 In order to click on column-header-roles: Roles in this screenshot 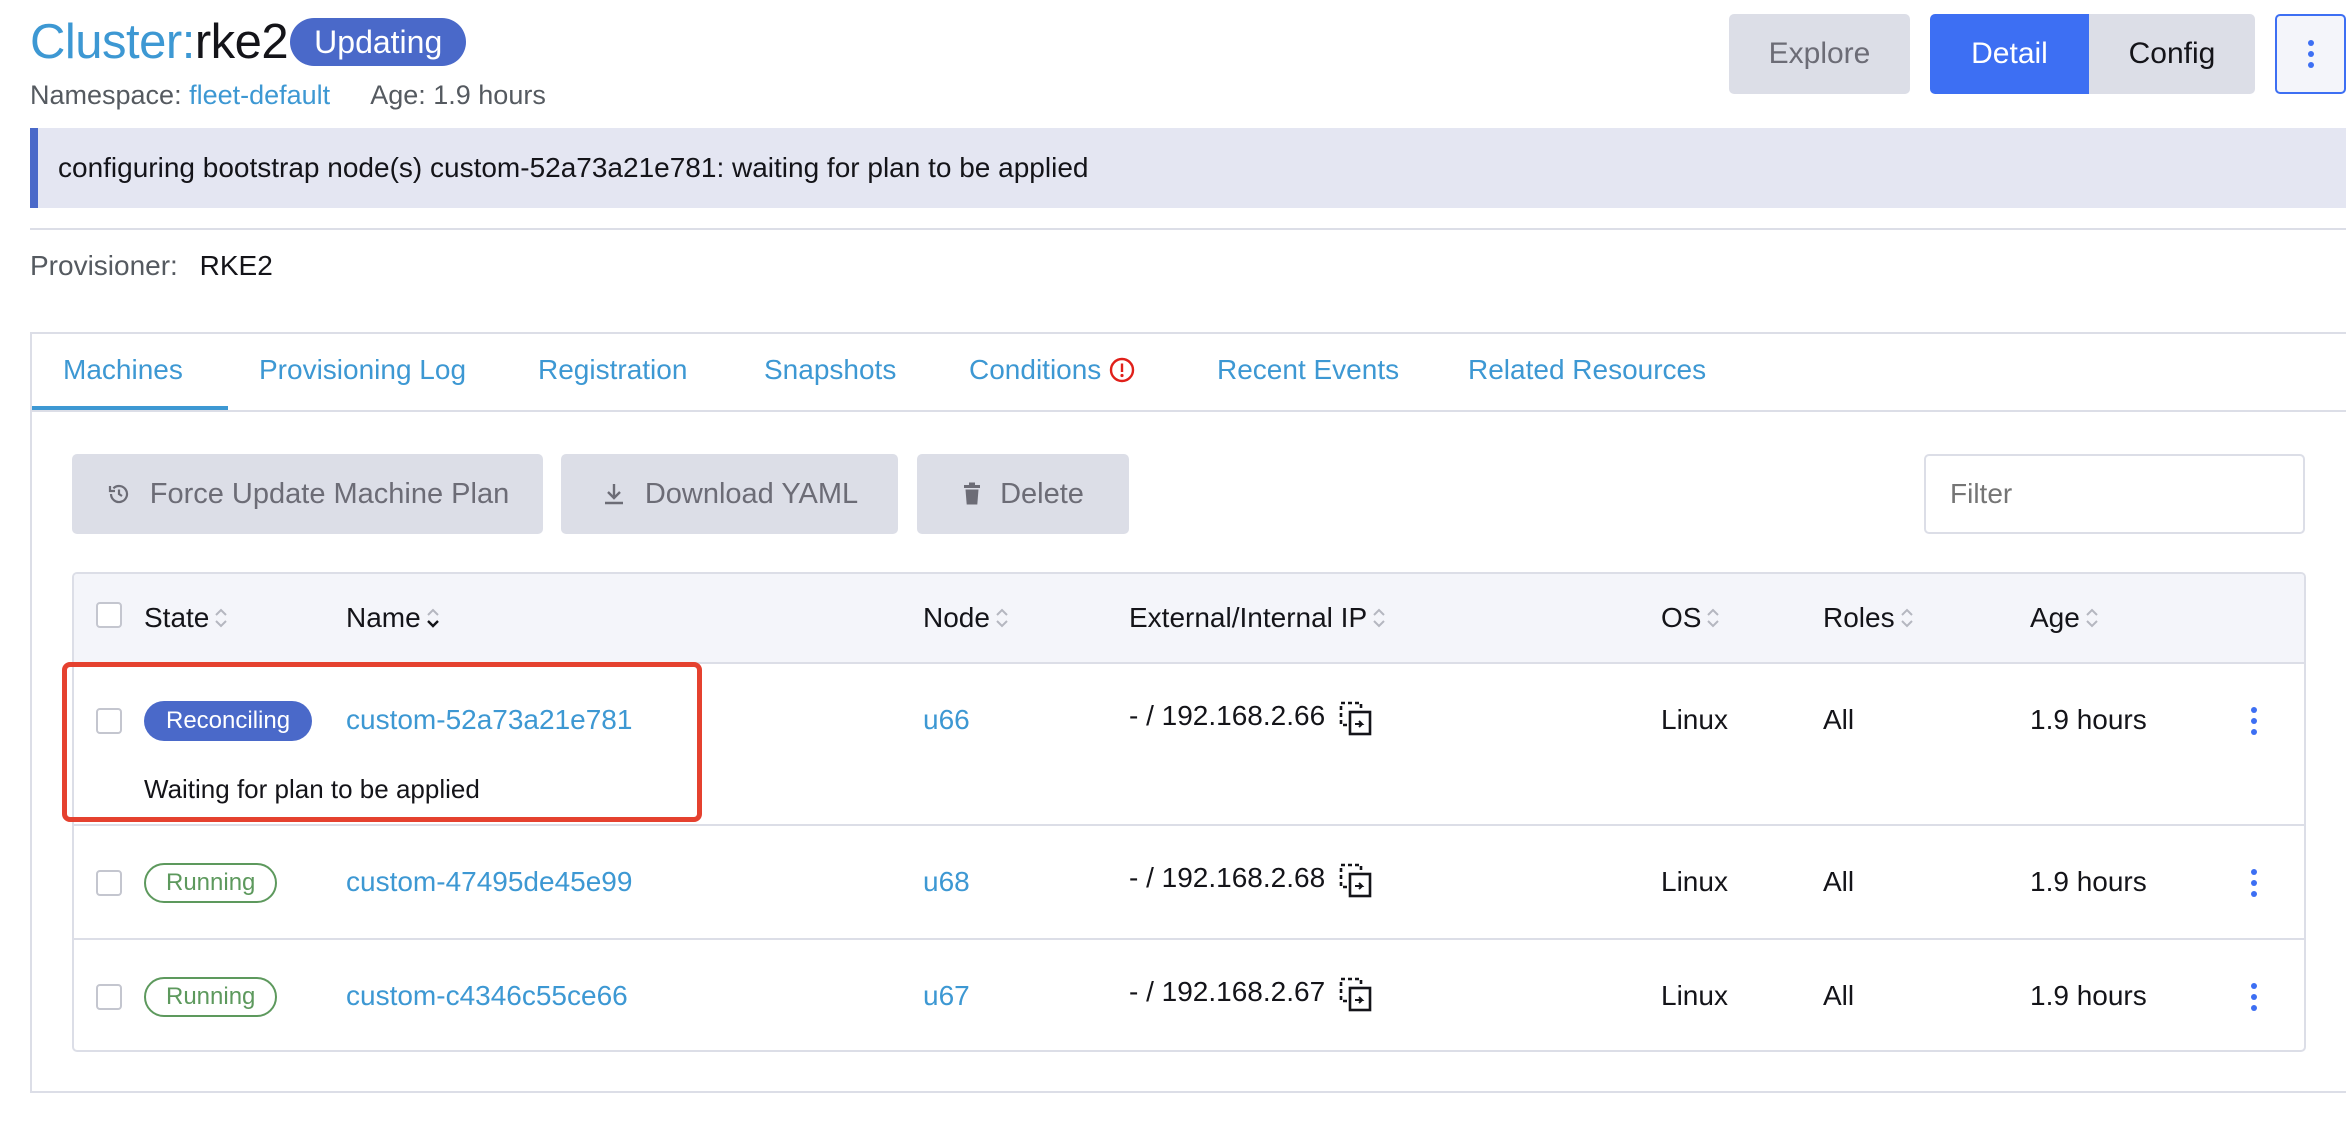, I will do `click(1869, 618)`.